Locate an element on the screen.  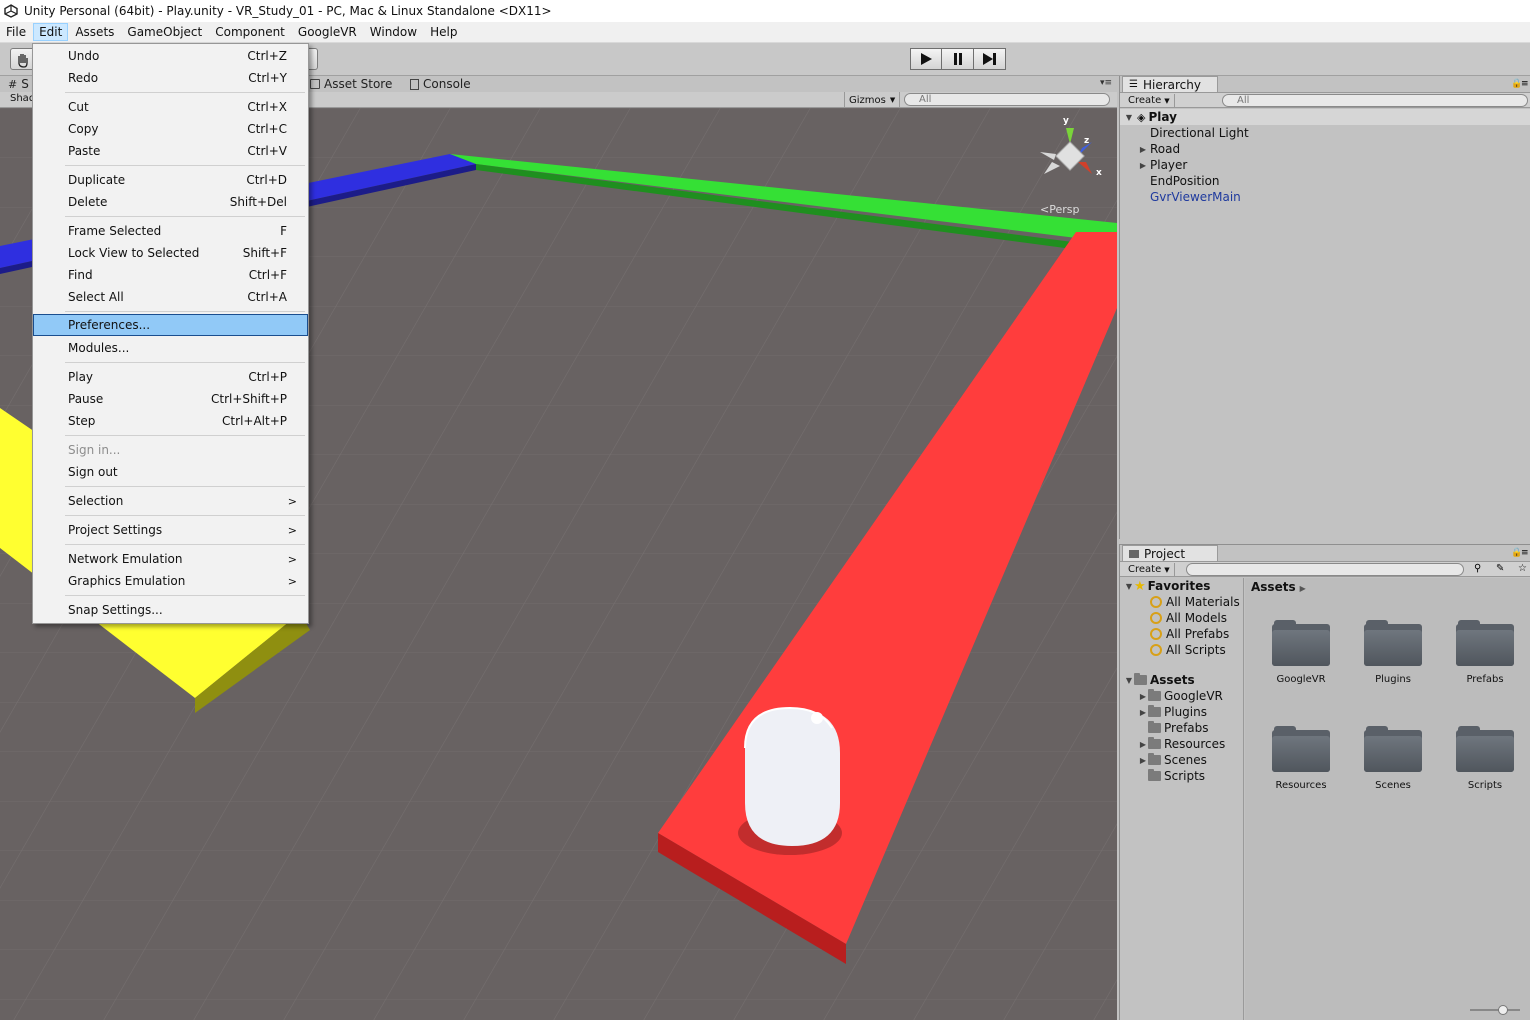
assets-header: ▼ Assets is located at coordinates (1181, 680).